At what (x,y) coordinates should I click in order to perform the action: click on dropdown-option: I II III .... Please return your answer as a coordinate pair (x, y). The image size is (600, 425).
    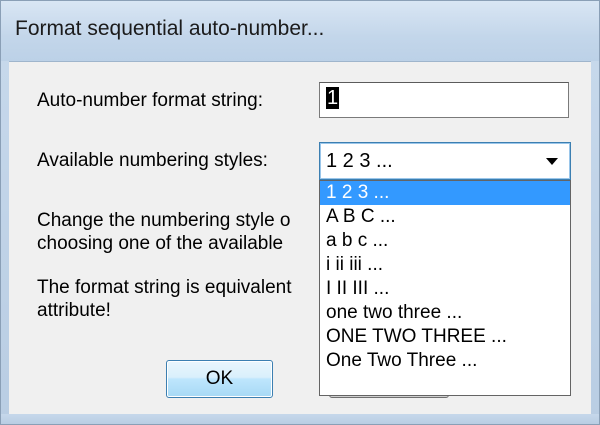
    Looking at the image, I should click on (445, 289).